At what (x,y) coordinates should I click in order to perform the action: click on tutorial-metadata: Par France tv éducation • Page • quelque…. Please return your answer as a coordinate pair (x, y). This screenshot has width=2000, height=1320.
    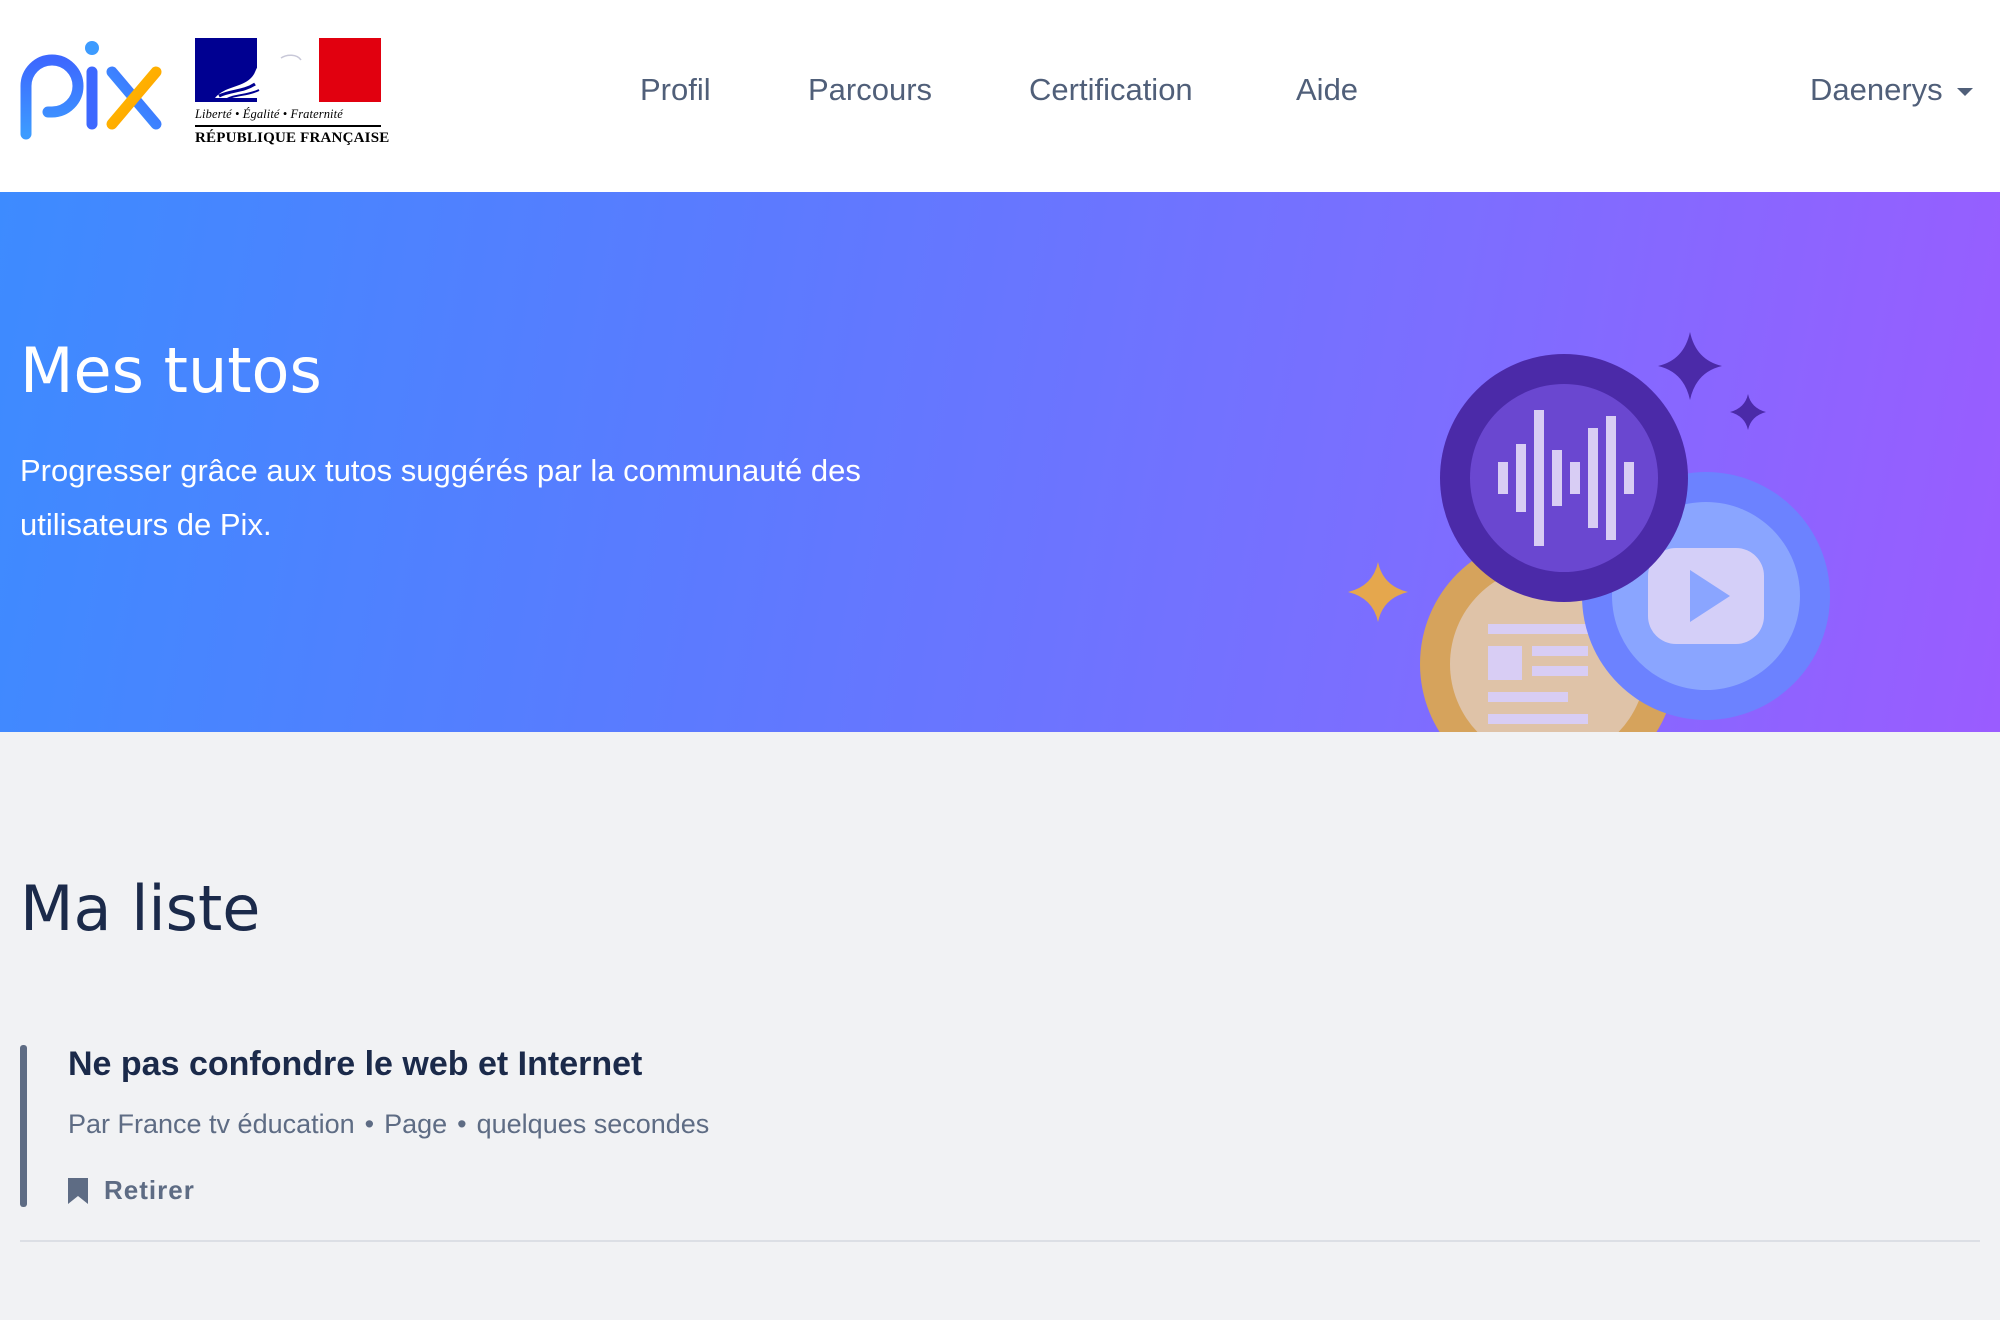
    Looking at the image, I should click on (388, 1124).